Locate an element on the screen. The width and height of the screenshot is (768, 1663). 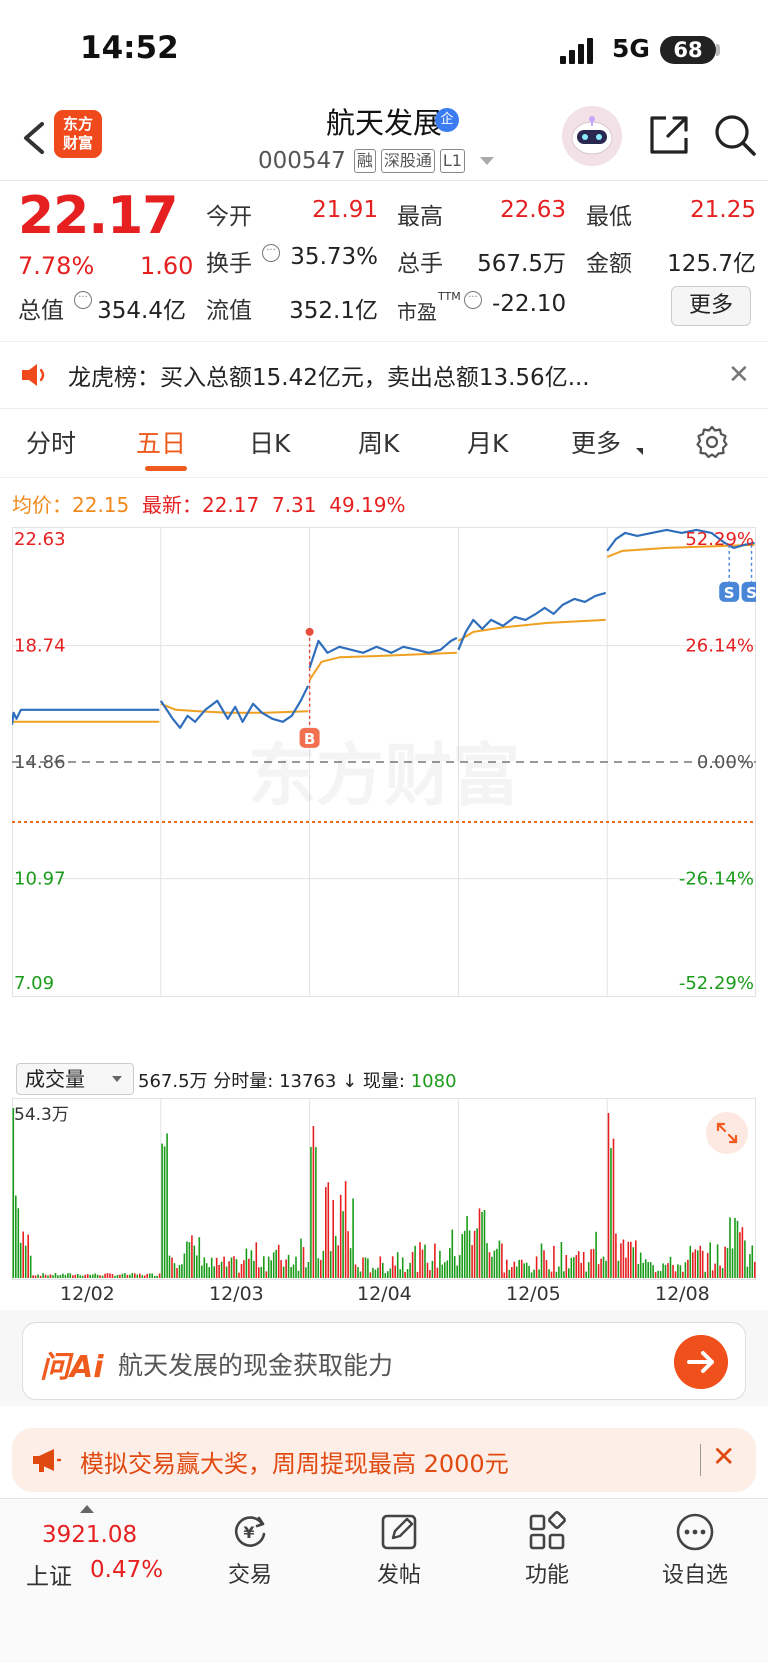
network-type: 5G is located at coordinates (631, 48).